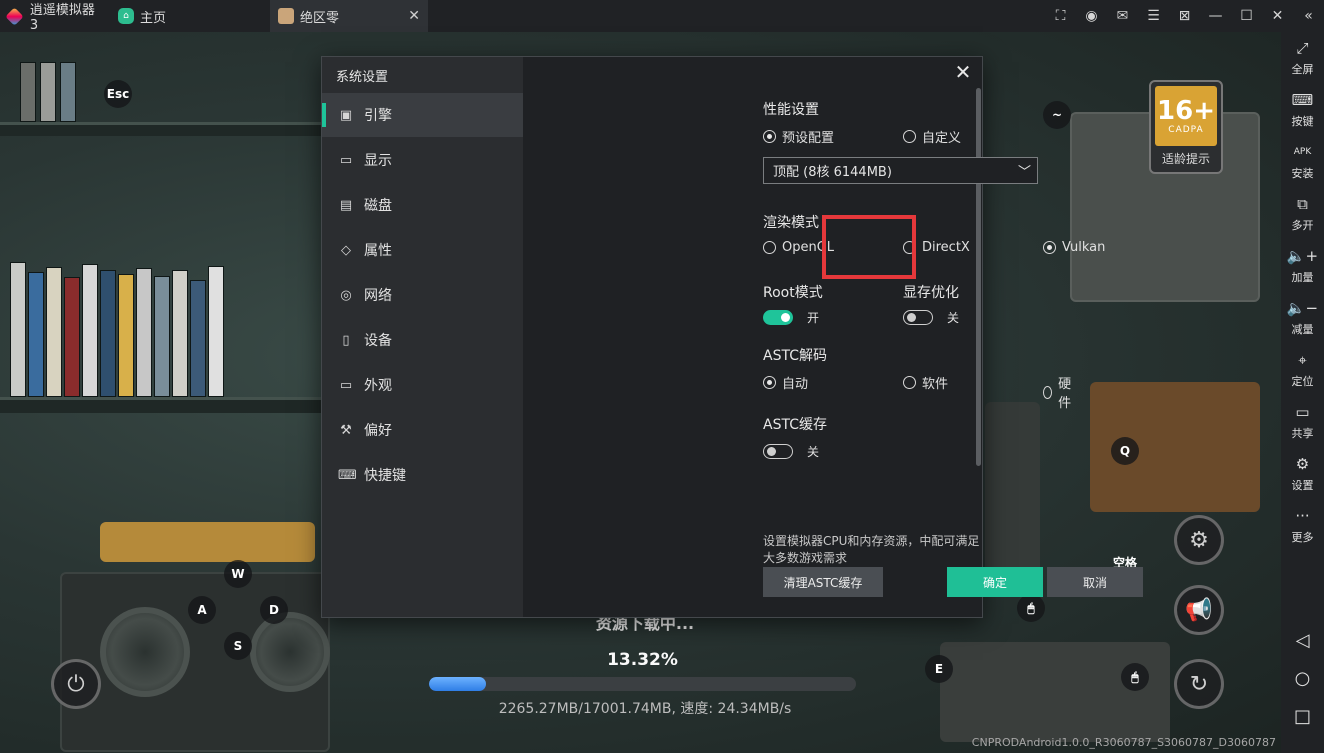 The image size is (1324, 753). I want to click on toolbar-folder-button: ▭ 共享, so click(1302, 422).